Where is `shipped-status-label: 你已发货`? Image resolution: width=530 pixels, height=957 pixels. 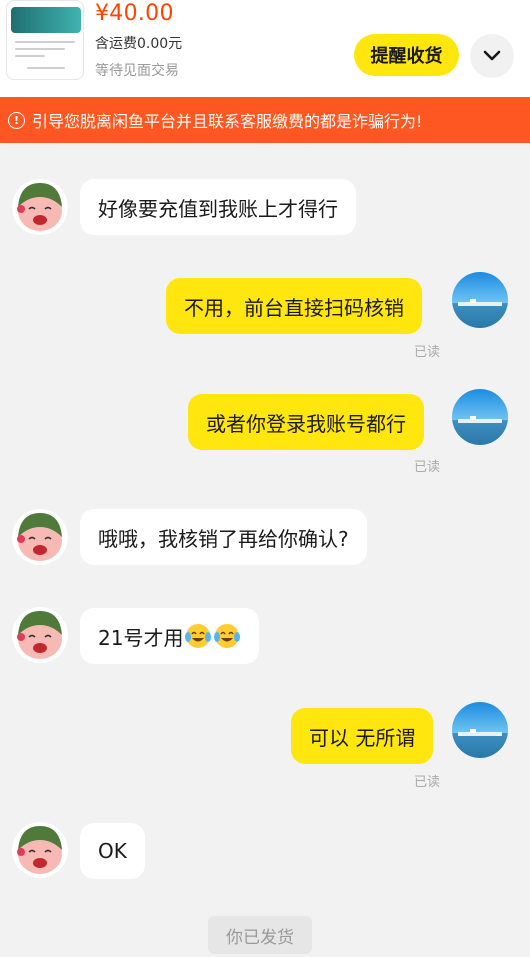 shipped-status-label: 你已发货 is located at coordinates (260, 935).